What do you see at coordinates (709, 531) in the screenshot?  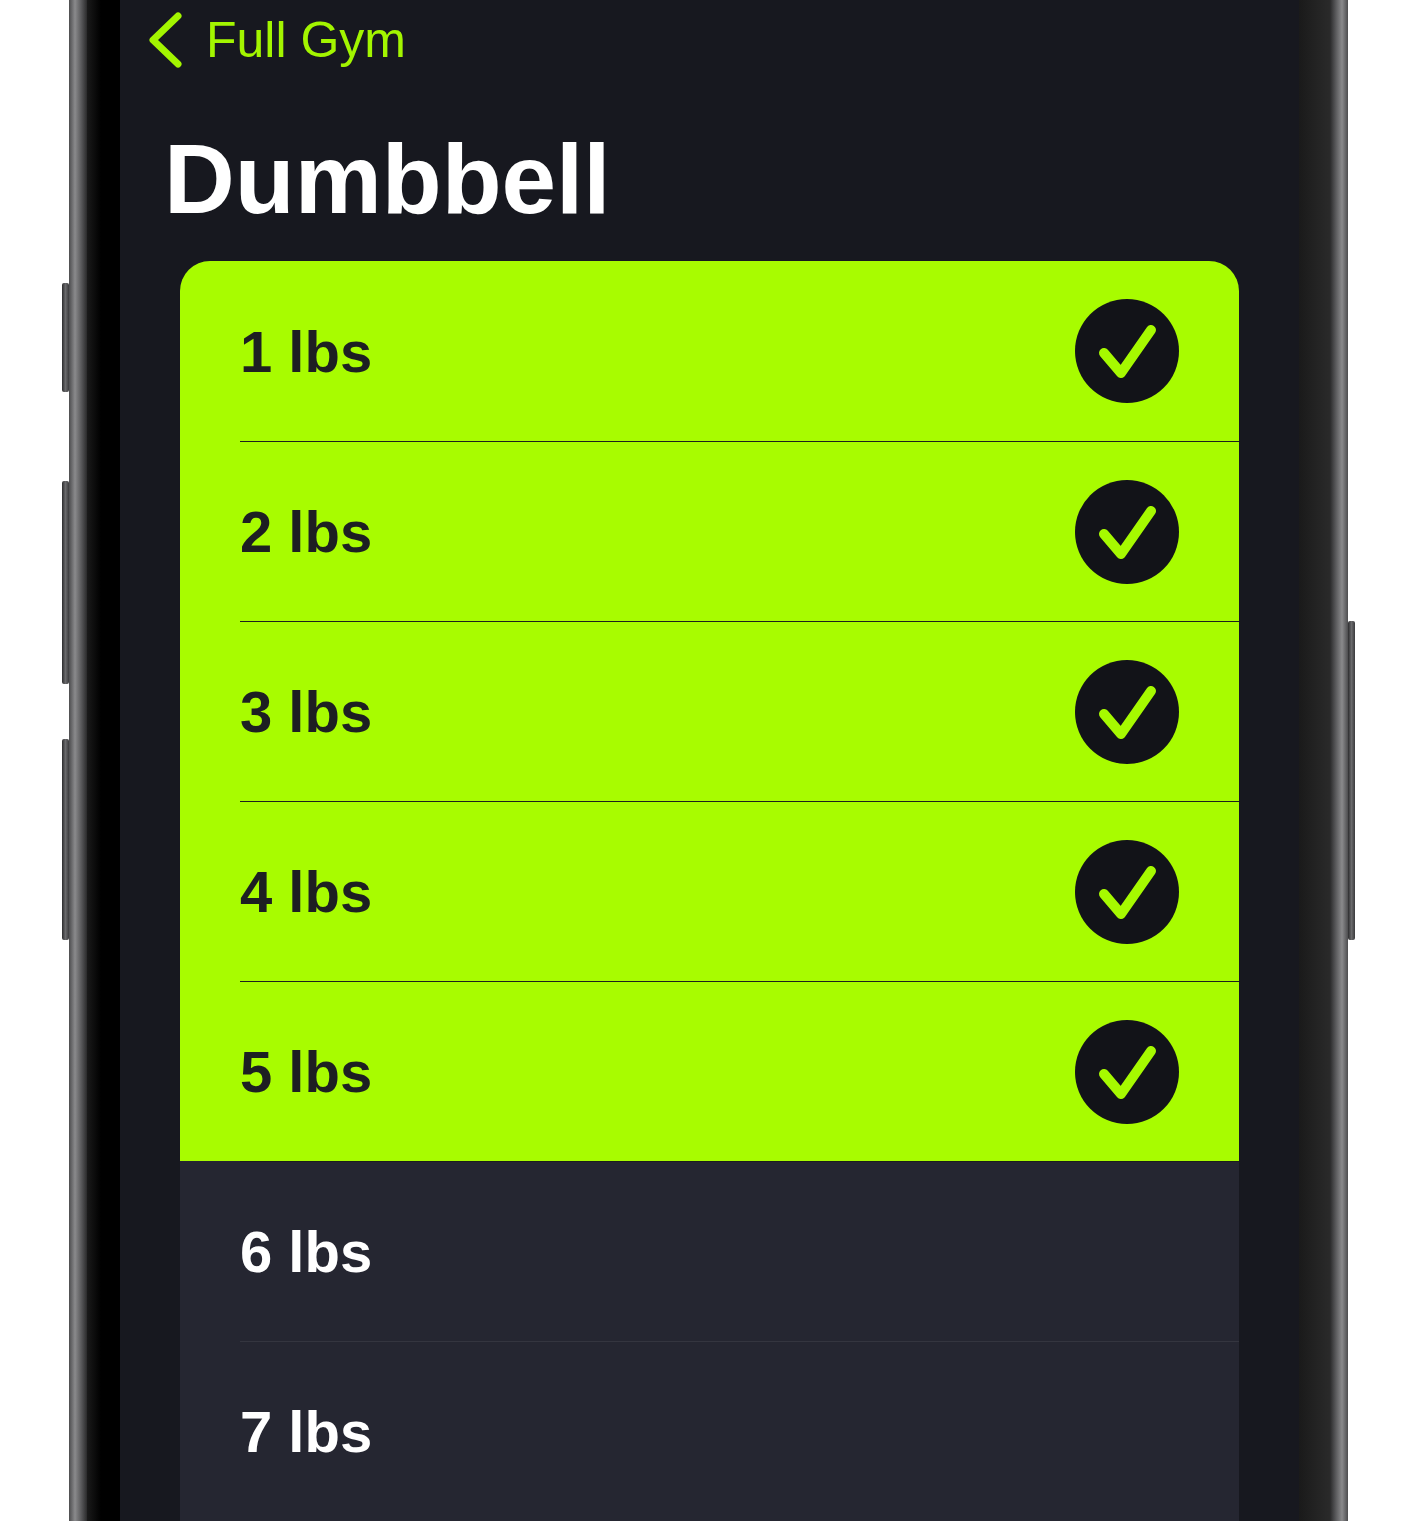 I see `weight-option: 2 lbs` at bounding box center [709, 531].